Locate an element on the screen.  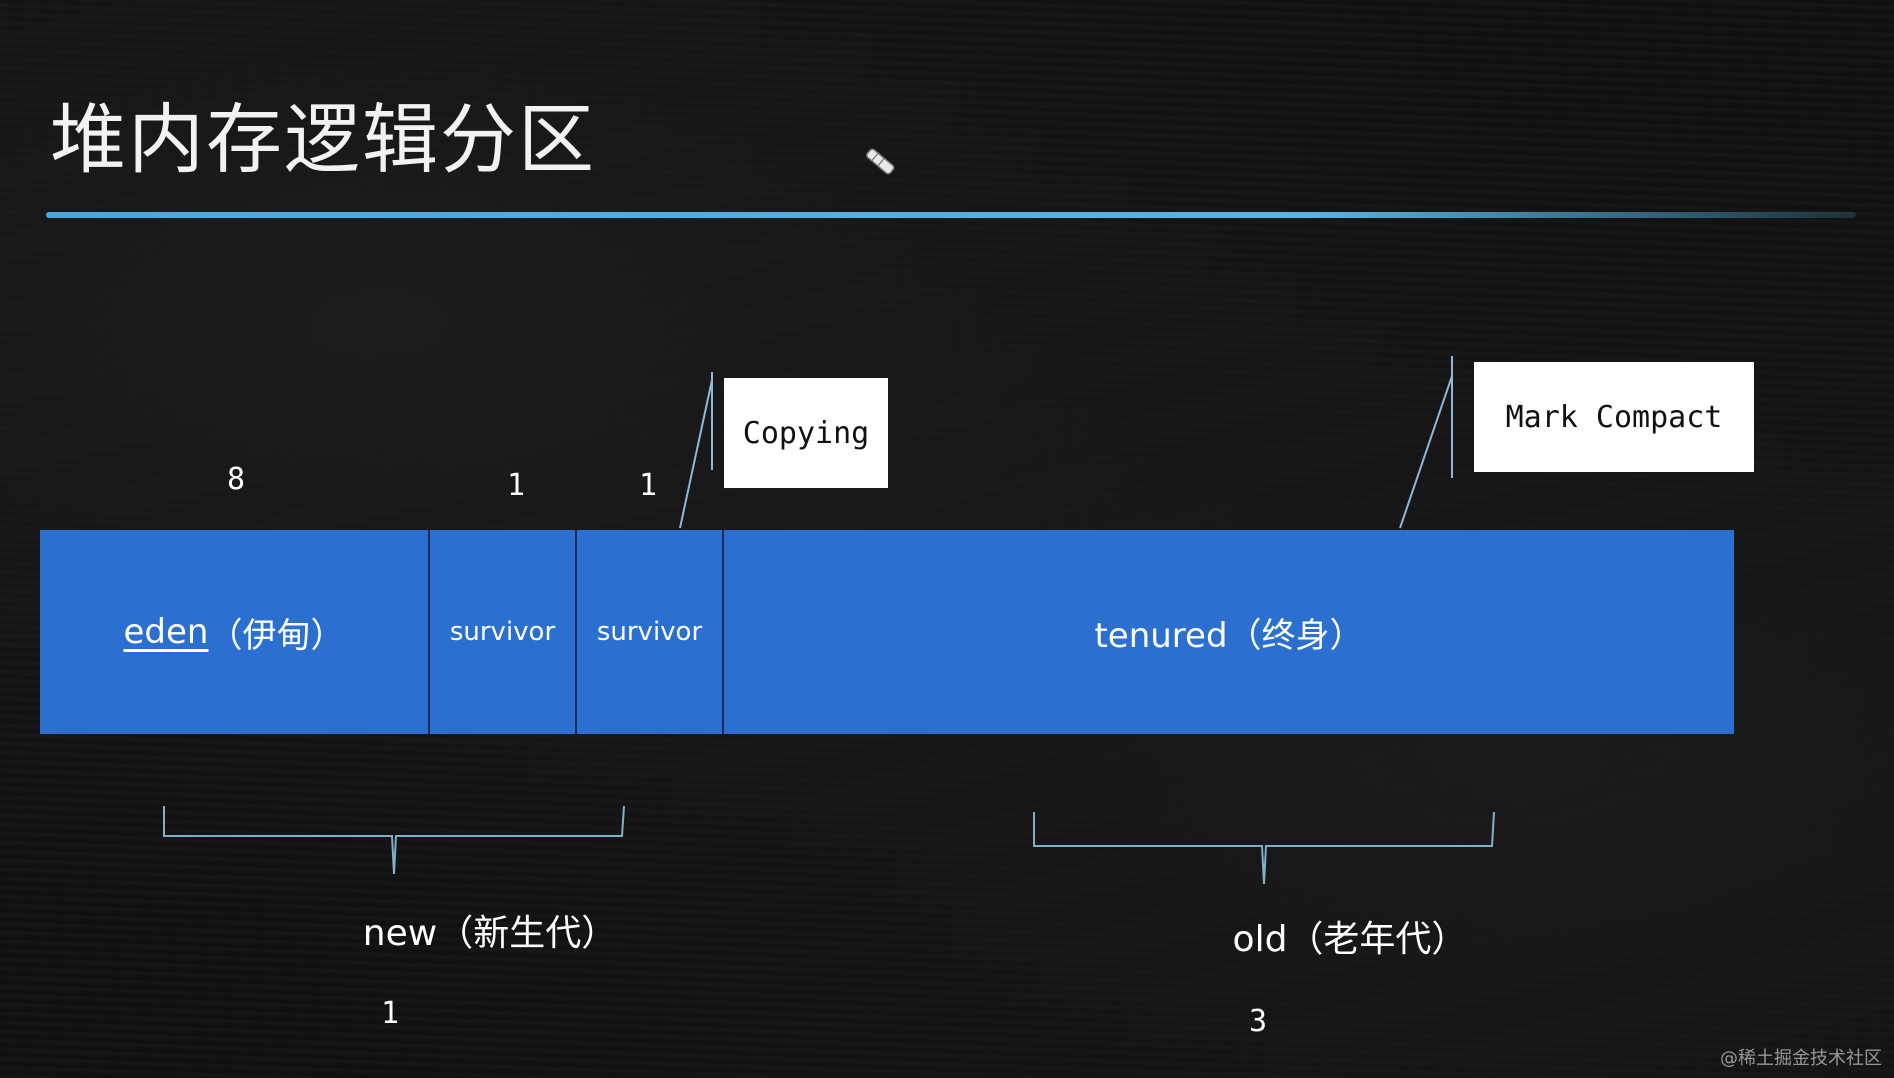
mark-compact-callout: Mark Compact is located at coordinates (1614, 417).